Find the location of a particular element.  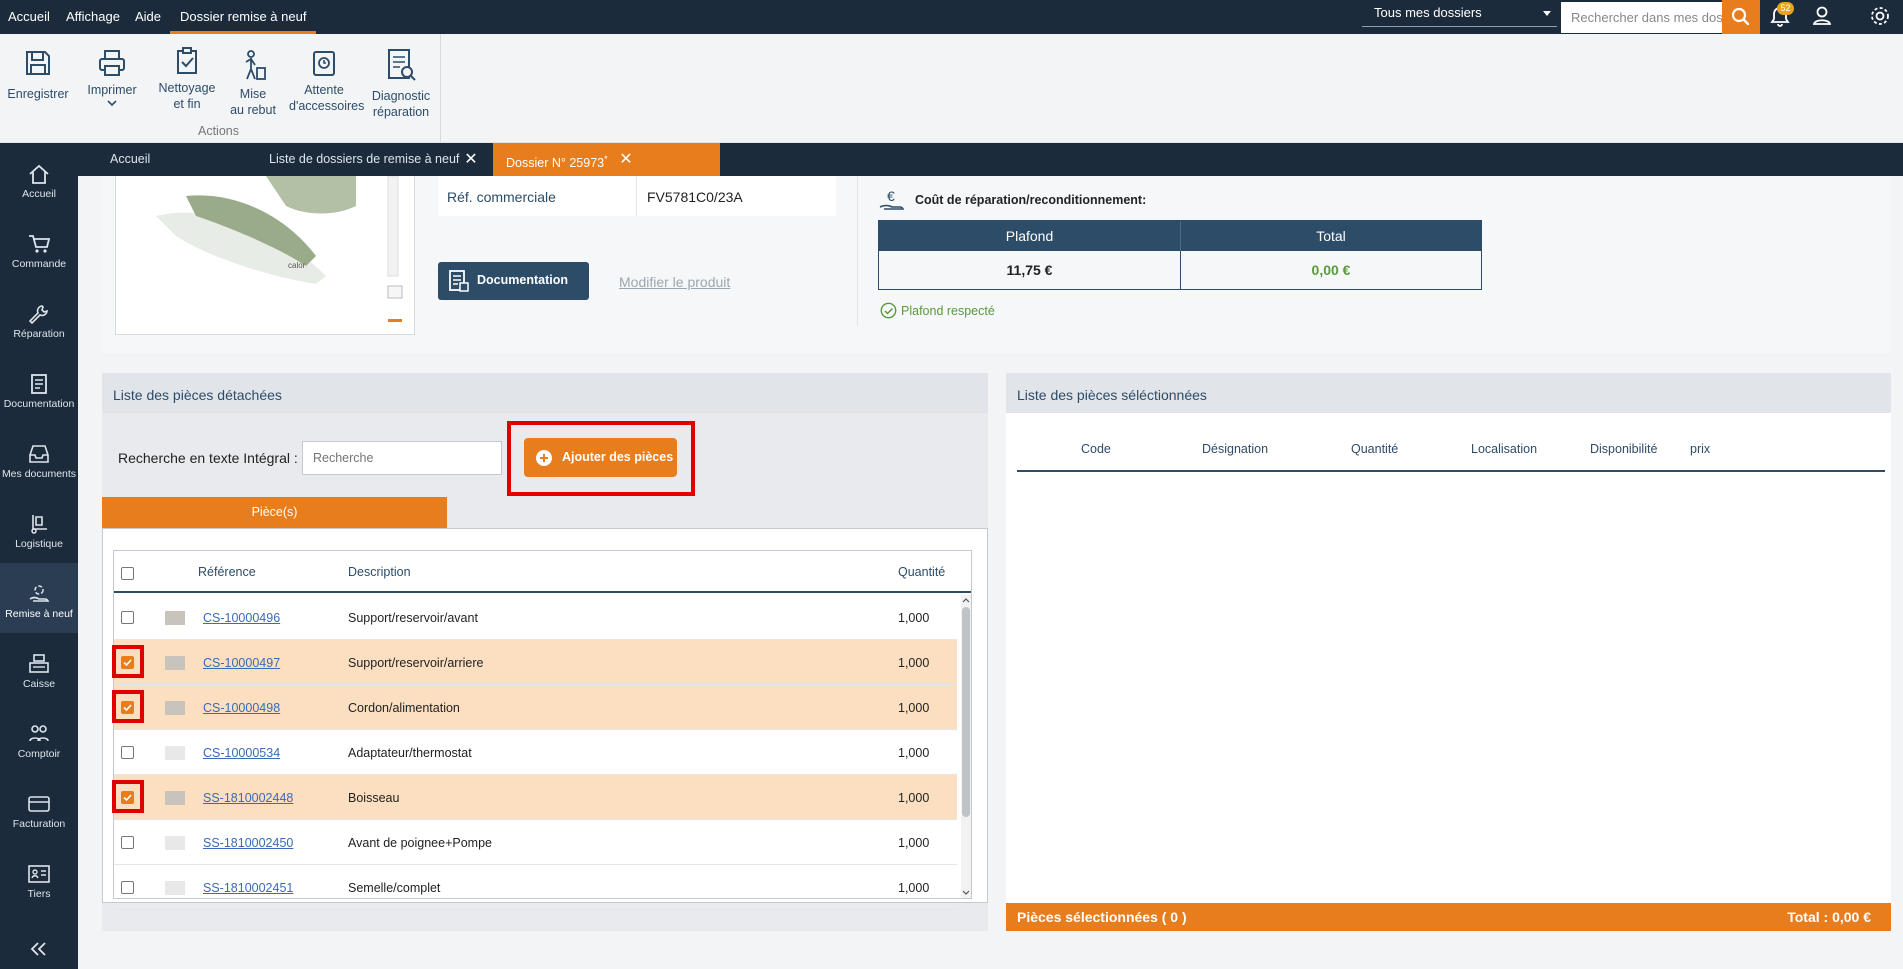

plafond-status-text: Plafond respecté is located at coordinates (948, 311).